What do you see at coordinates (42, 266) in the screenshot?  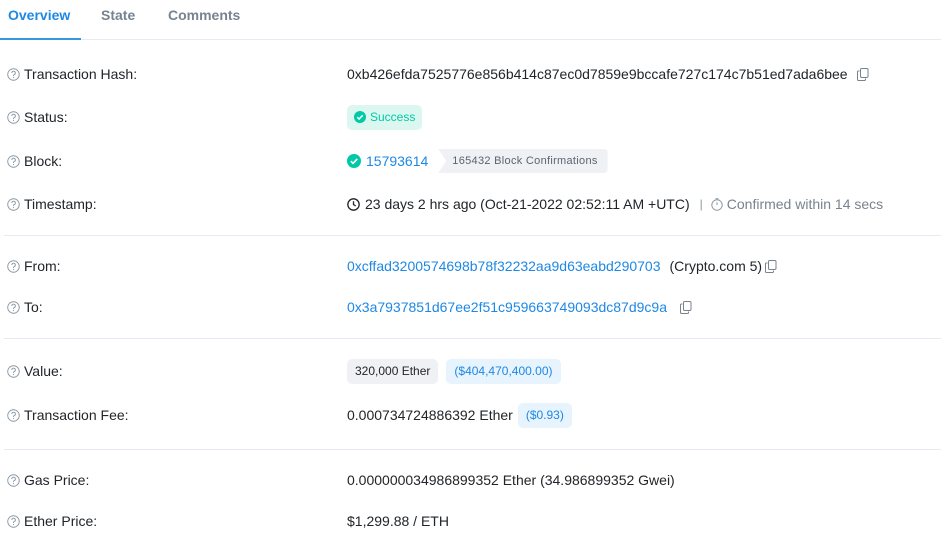 I see `from-label: From:` at bounding box center [42, 266].